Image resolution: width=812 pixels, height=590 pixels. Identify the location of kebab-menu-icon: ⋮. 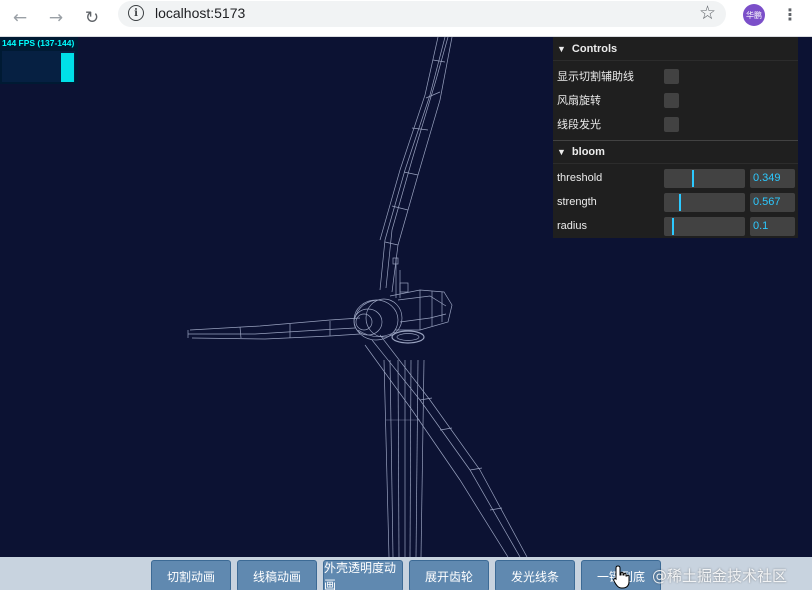
(790, 14).